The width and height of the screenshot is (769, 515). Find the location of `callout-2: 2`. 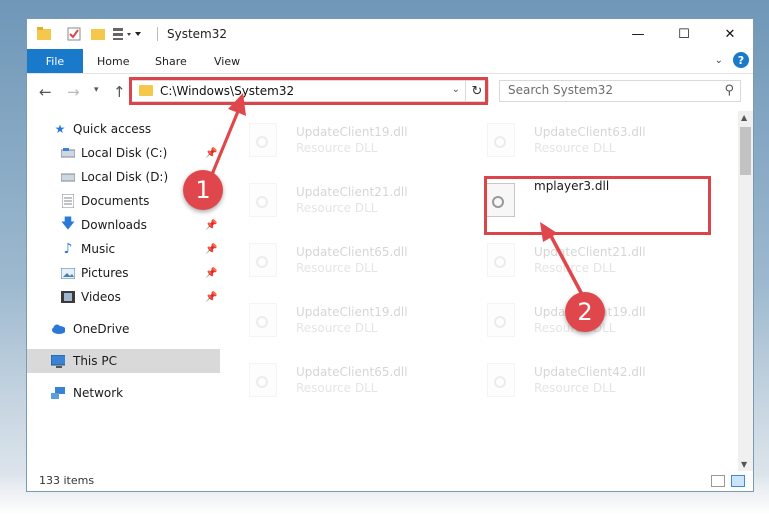

callout-2: 2 is located at coordinates (585, 312).